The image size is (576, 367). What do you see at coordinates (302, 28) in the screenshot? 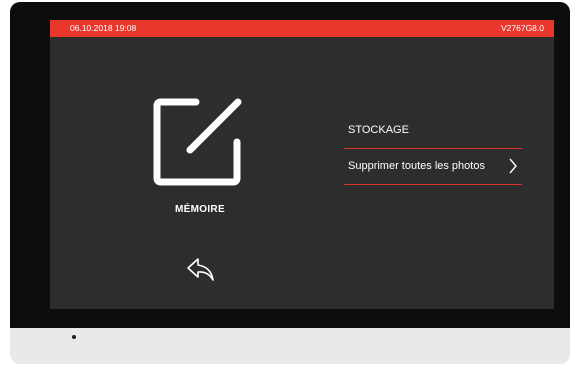
I see `status-bar: 06.10.2018 19:08 V2767G8.0` at bounding box center [302, 28].